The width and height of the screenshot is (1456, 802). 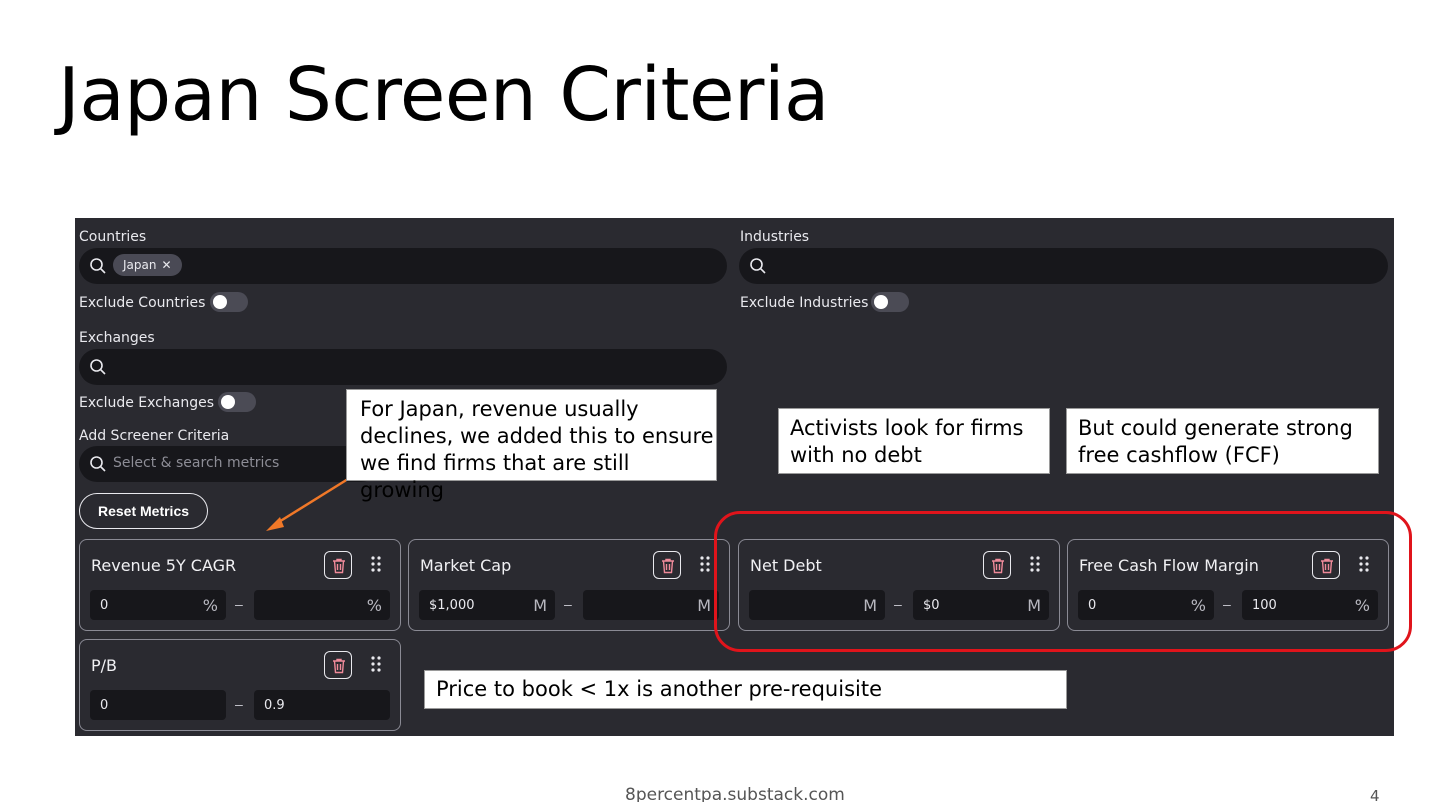 What do you see at coordinates (775, 237) in the screenshot?
I see `industries-label: Industries` at bounding box center [775, 237].